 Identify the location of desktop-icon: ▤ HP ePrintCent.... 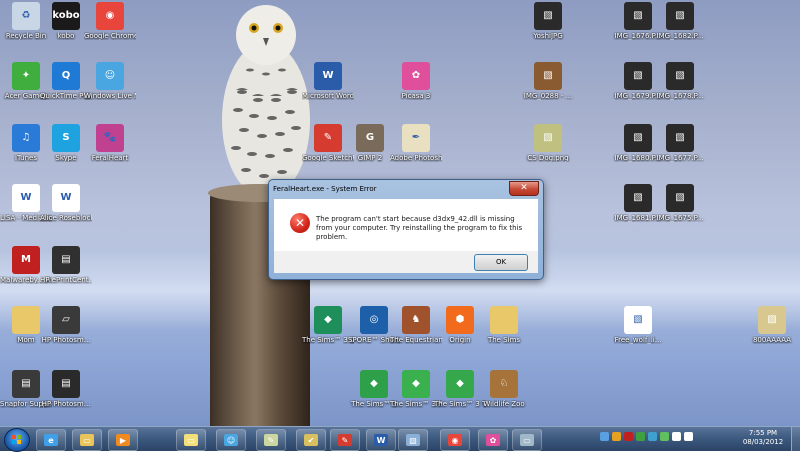
(66, 265).